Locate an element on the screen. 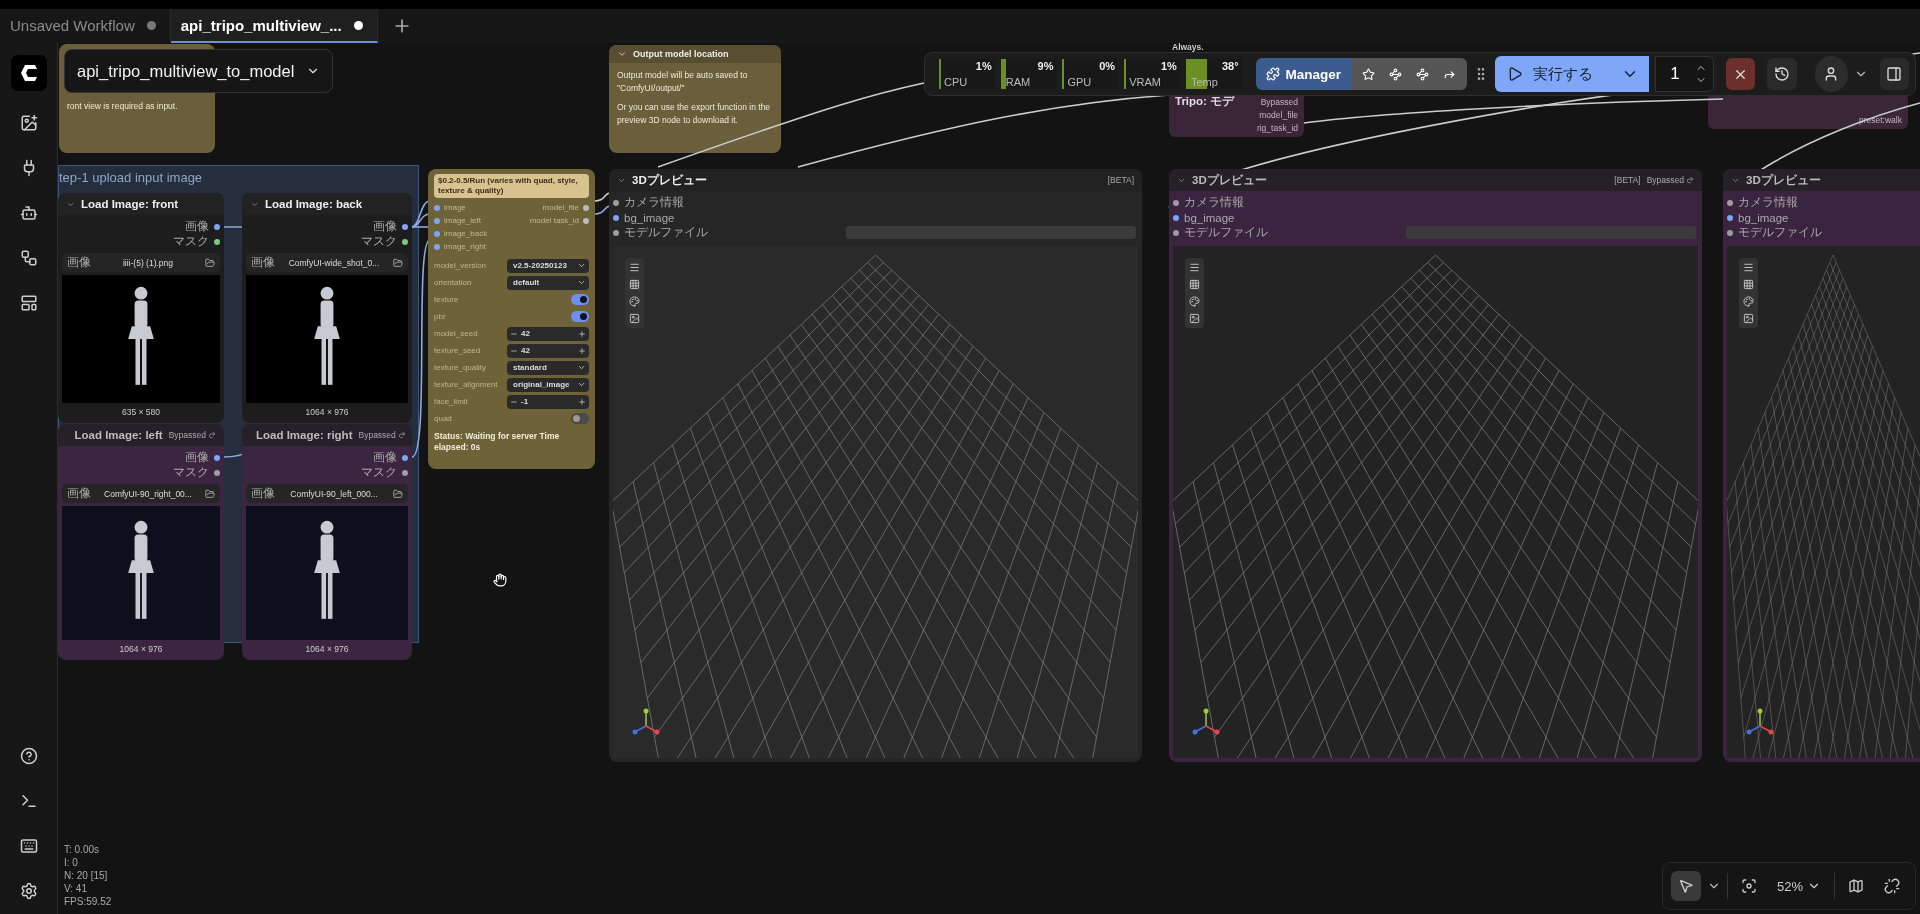 This screenshot has height=914, width=1920. workflow-selector: api_tripo_multiview_to_model is located at coordinates (198, 71).